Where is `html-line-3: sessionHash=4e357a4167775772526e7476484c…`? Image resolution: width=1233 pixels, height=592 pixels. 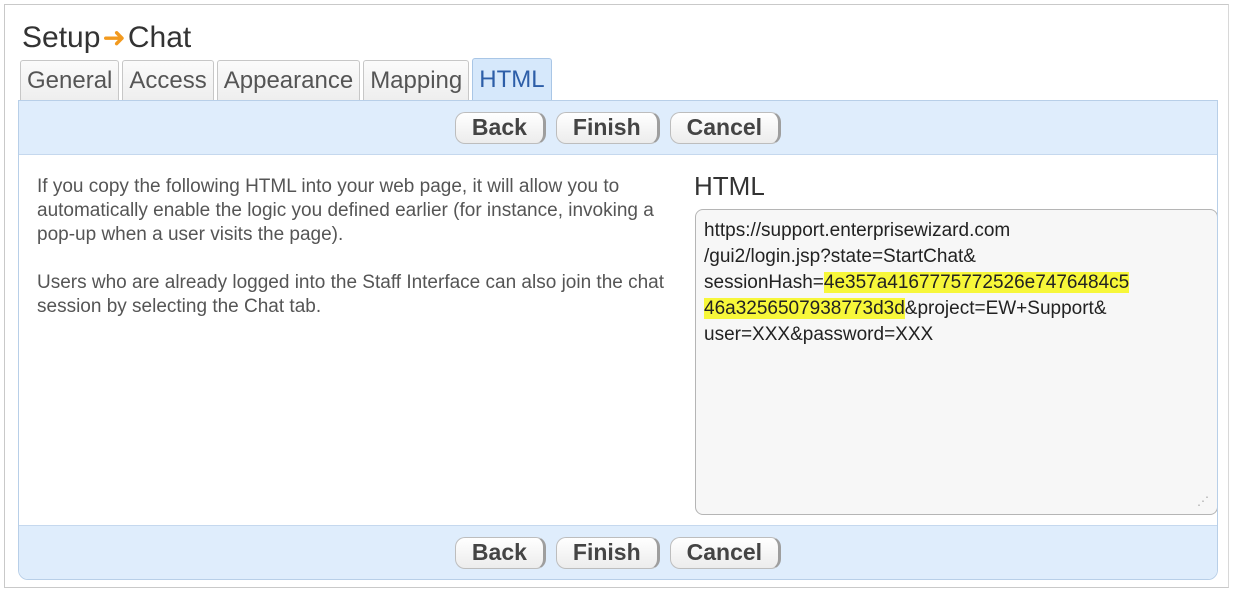
html-line-3: sessionHash=4e357a4167775772526e7476484c… is located at coordinates (956, 283).